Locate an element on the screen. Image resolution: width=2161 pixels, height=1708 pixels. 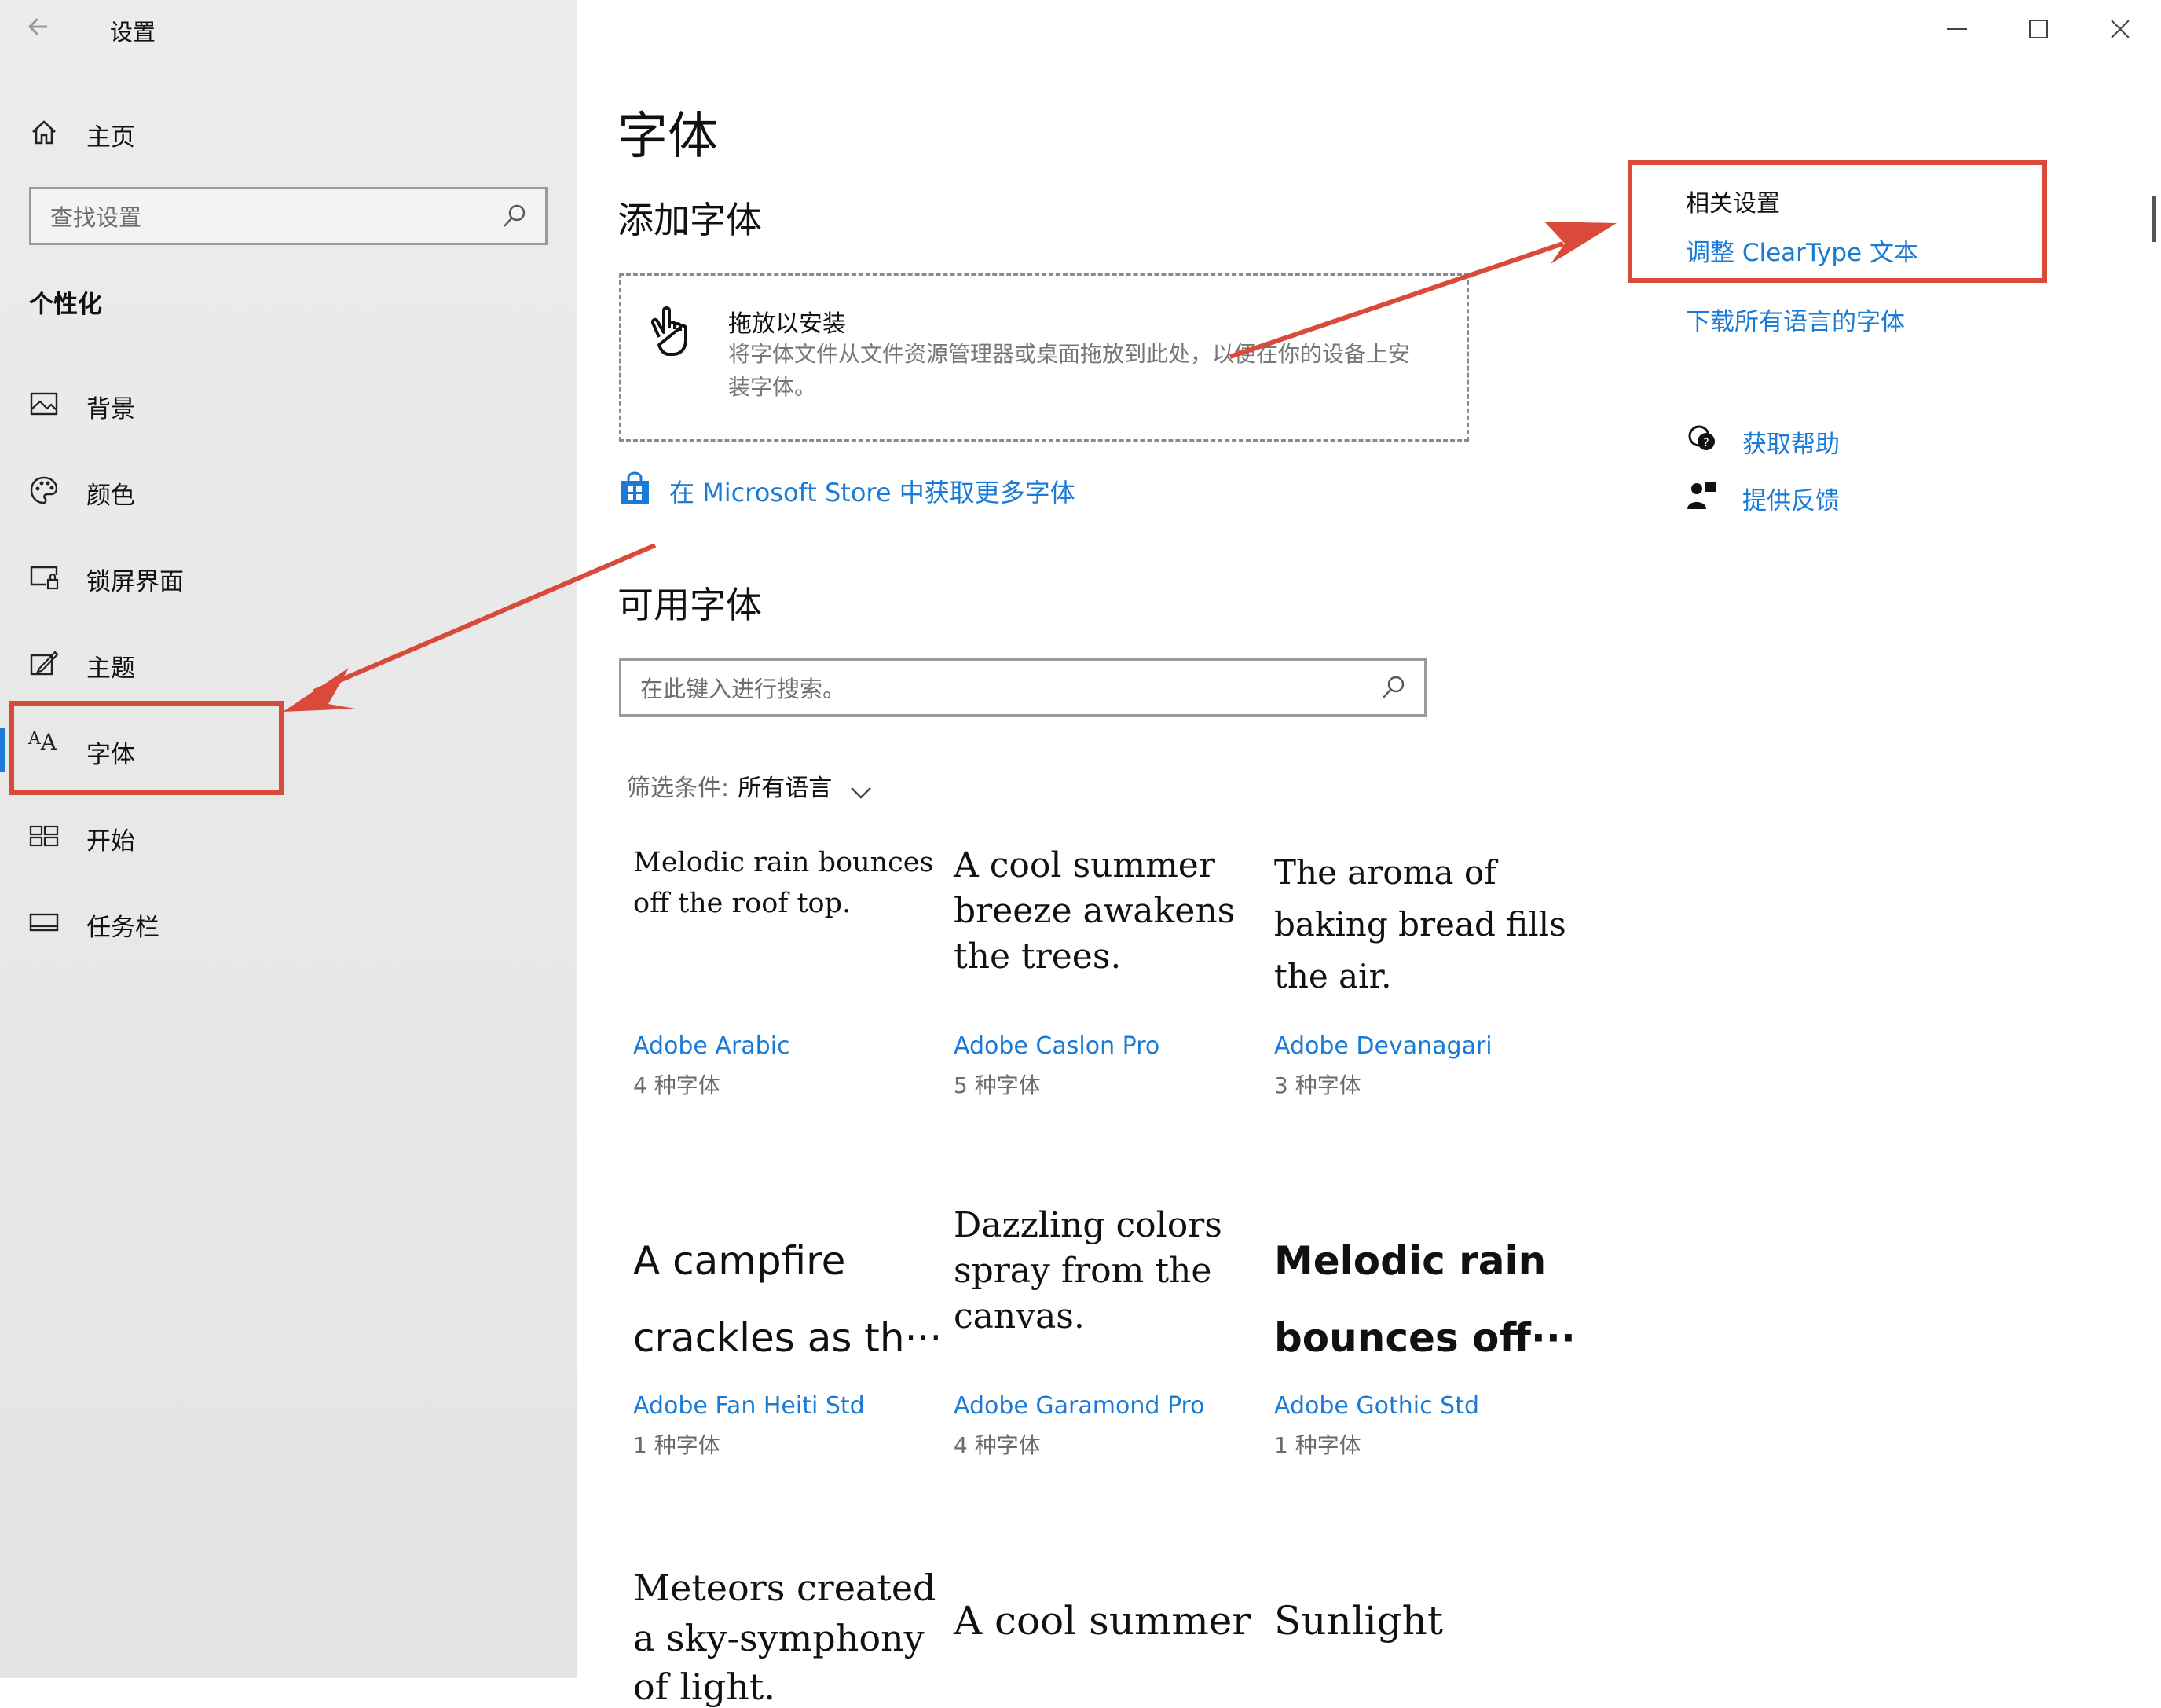
annotation-arrowhead-related is located at coordinates (1580, 243).